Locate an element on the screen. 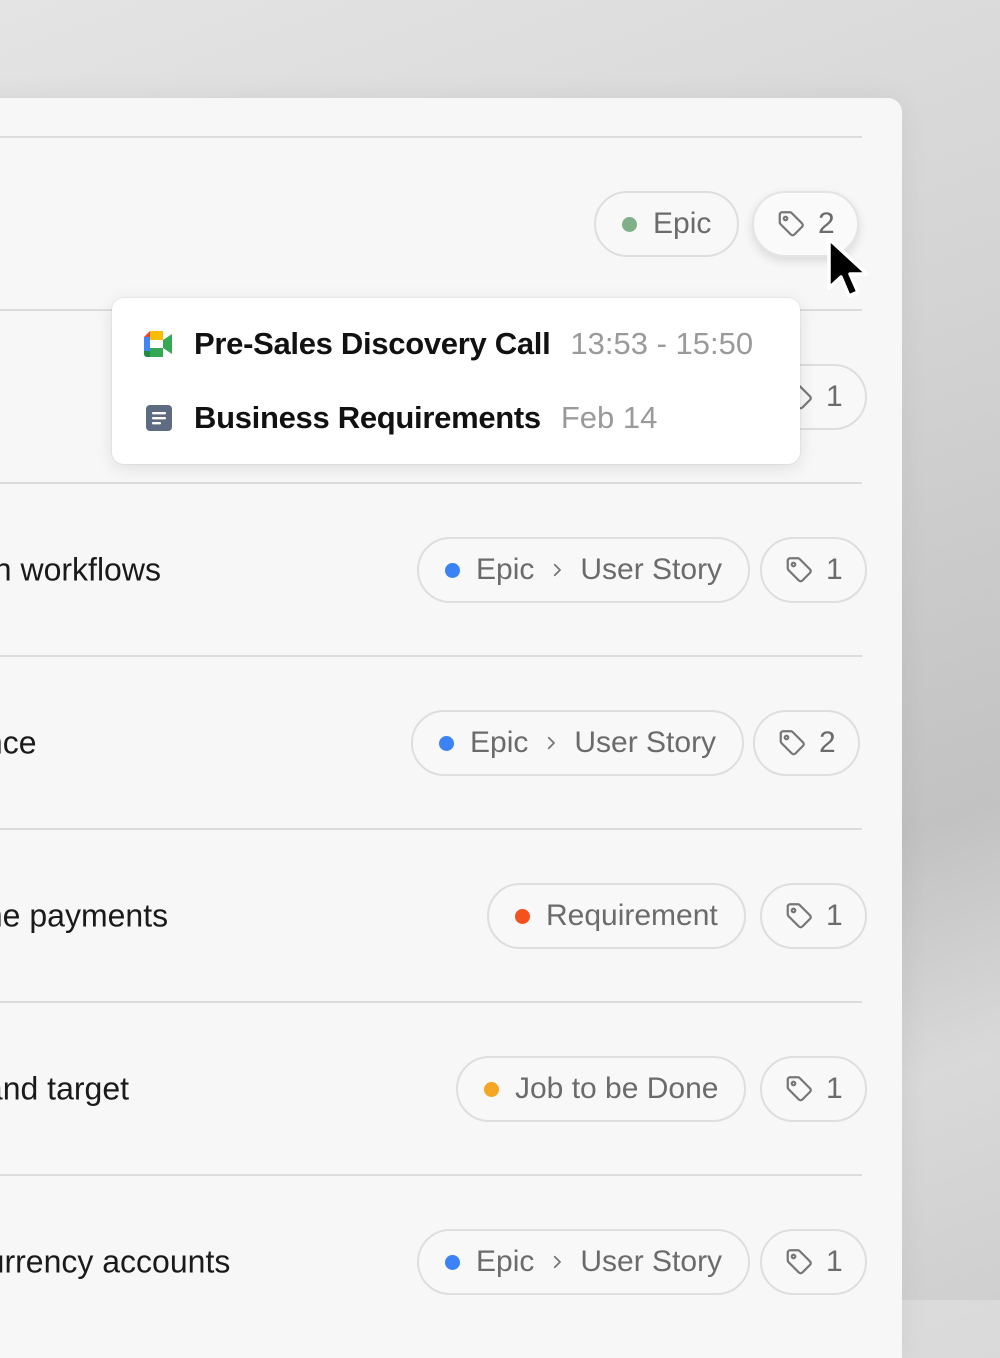 The width and height of the screenshot is (1000, 1358). popover-item: Pre-Sales Discovery Call 13:53 - 15:50 is located at coordinates (448, 344).